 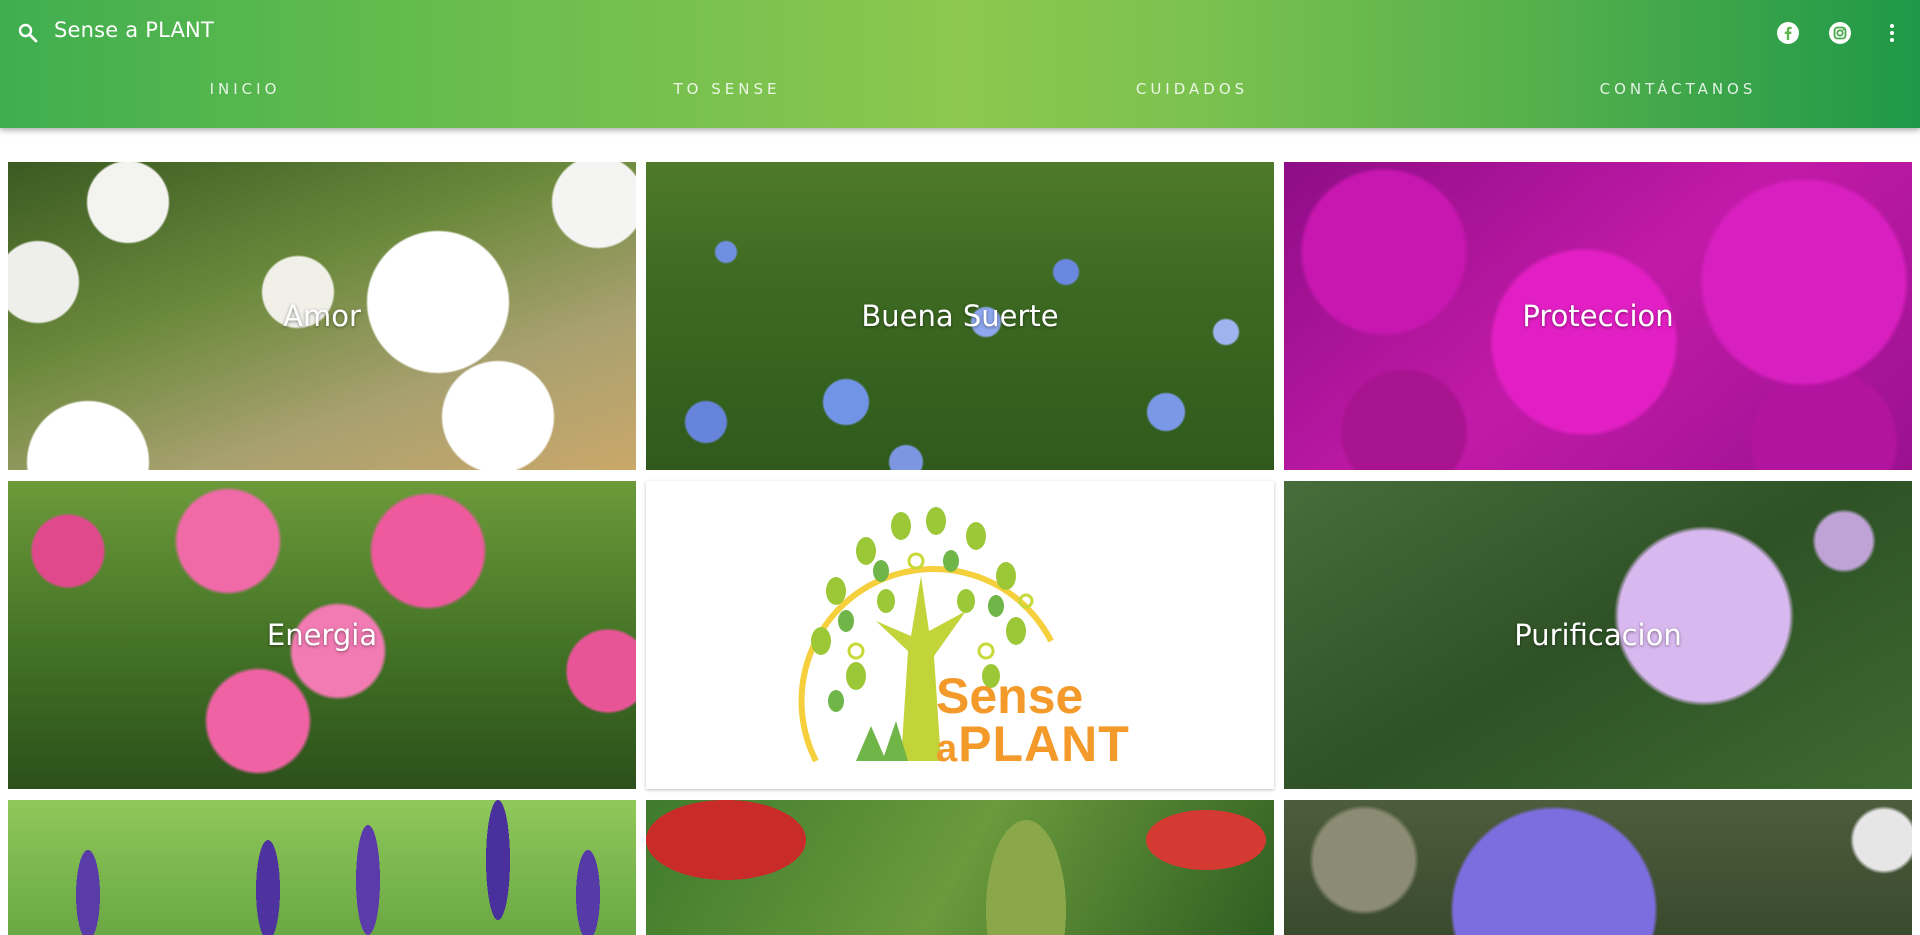 What do you see at coordinates (960, 635) in the screenshot?
I see `logo-tile: Sense aPLANT` at bounding box center [960, 635].